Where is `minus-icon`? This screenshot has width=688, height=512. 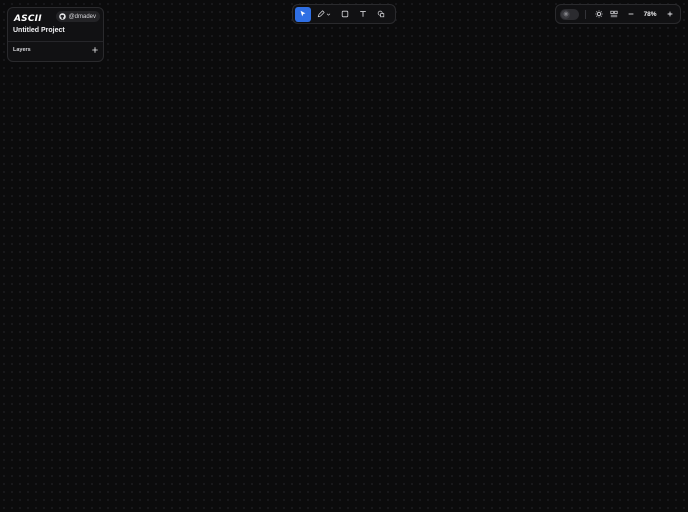 minus-icon is located at coordinates (630, 14).